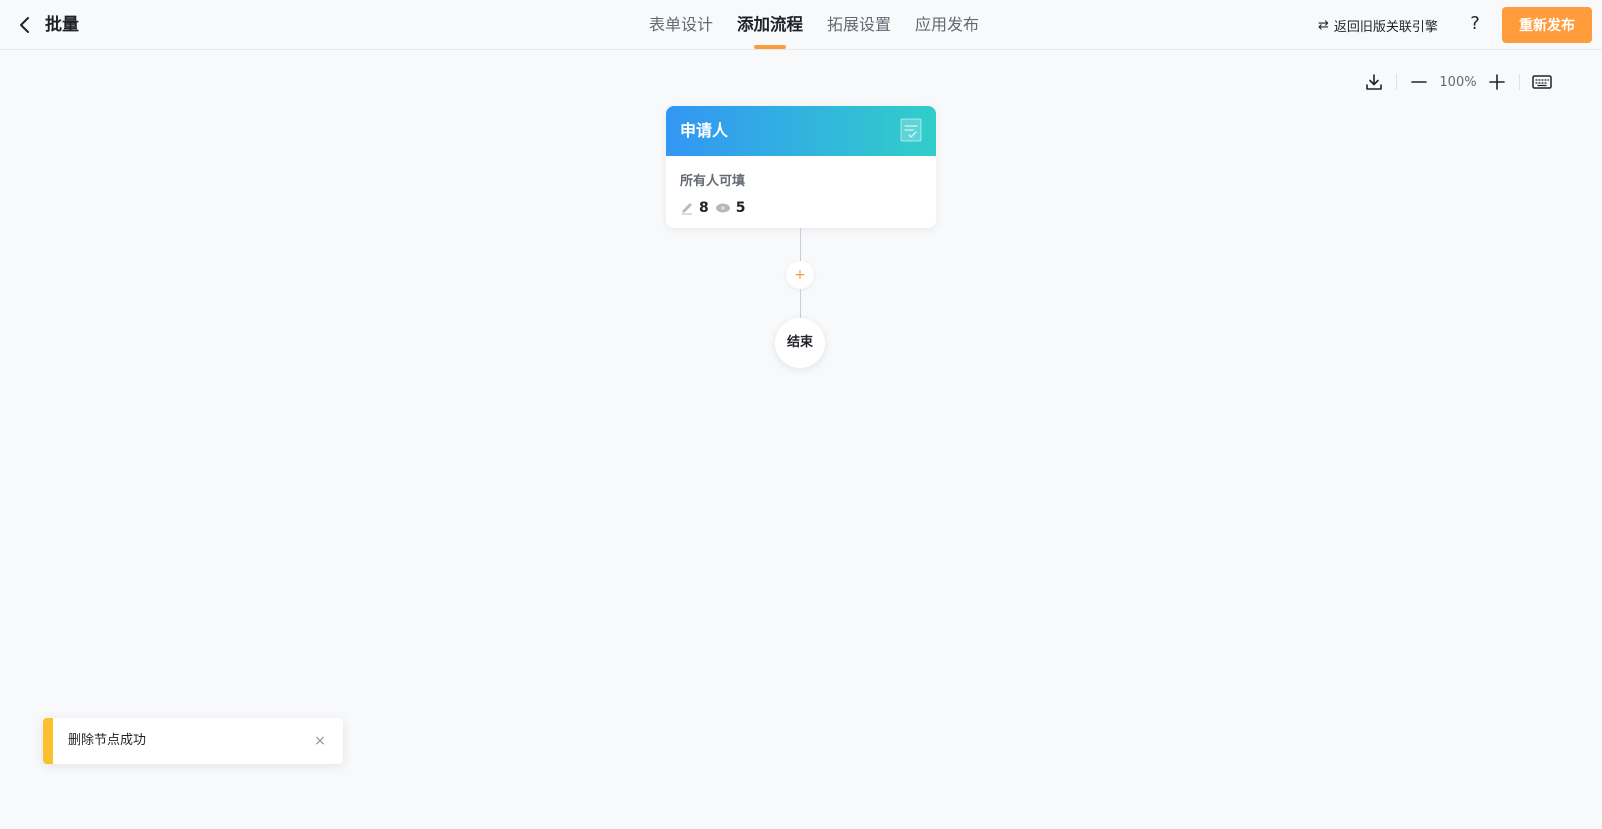 The width and height of the screenshot is (1602, 829). I want to click on zoom-out-button, so click(1419, 82).